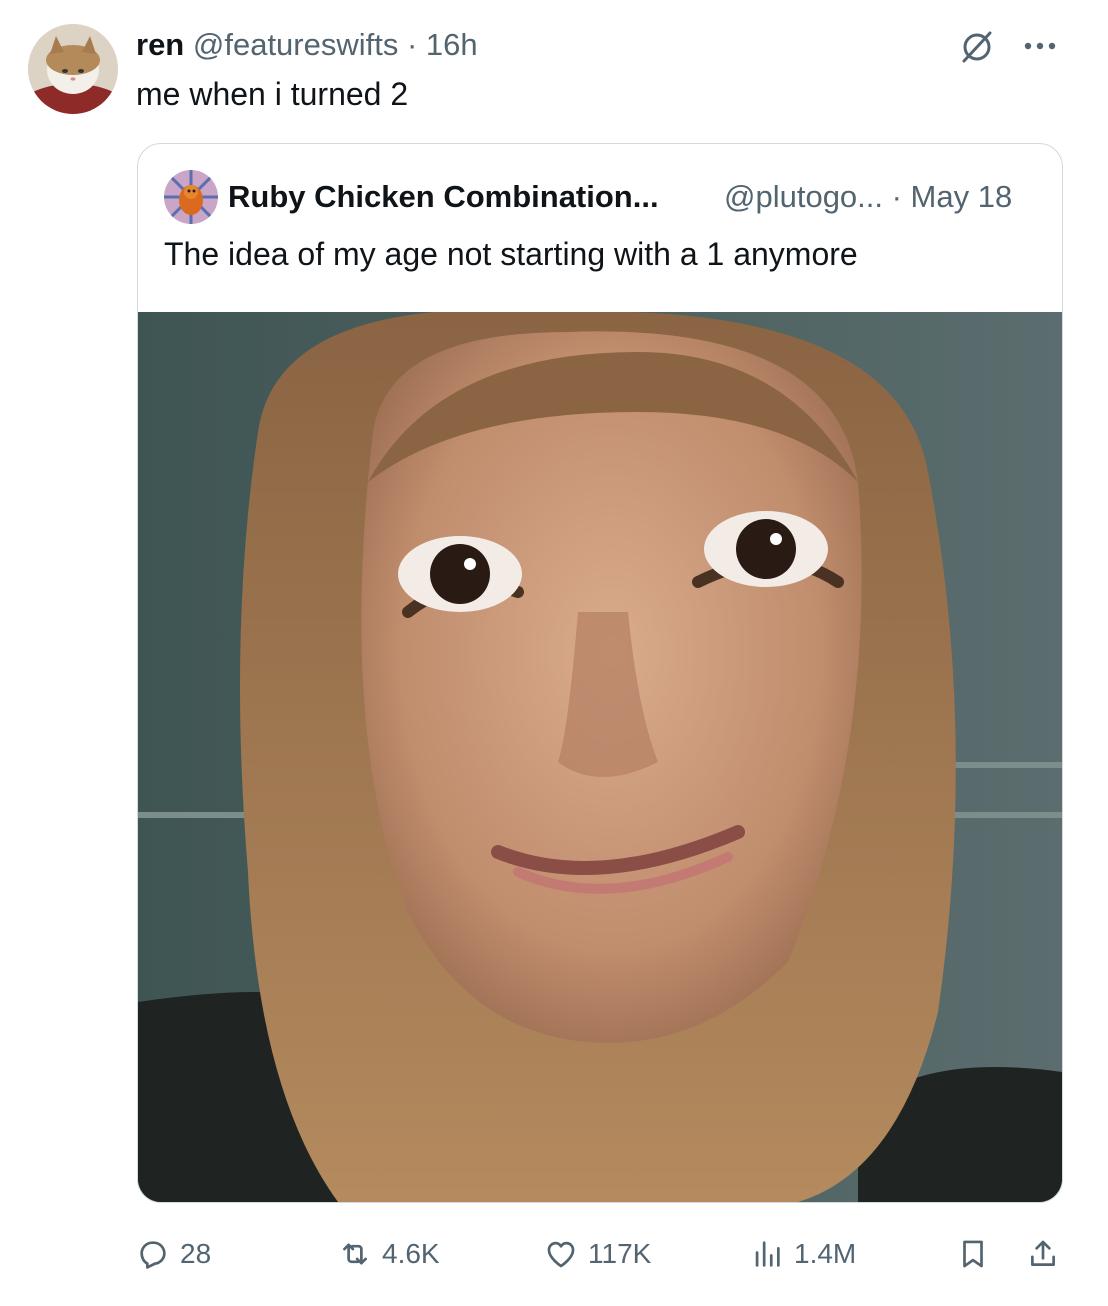  What do you see at coordinates (173, 1254) in the screenshot?
I see `reply-button: 28` at bounding box center [173, 1254].